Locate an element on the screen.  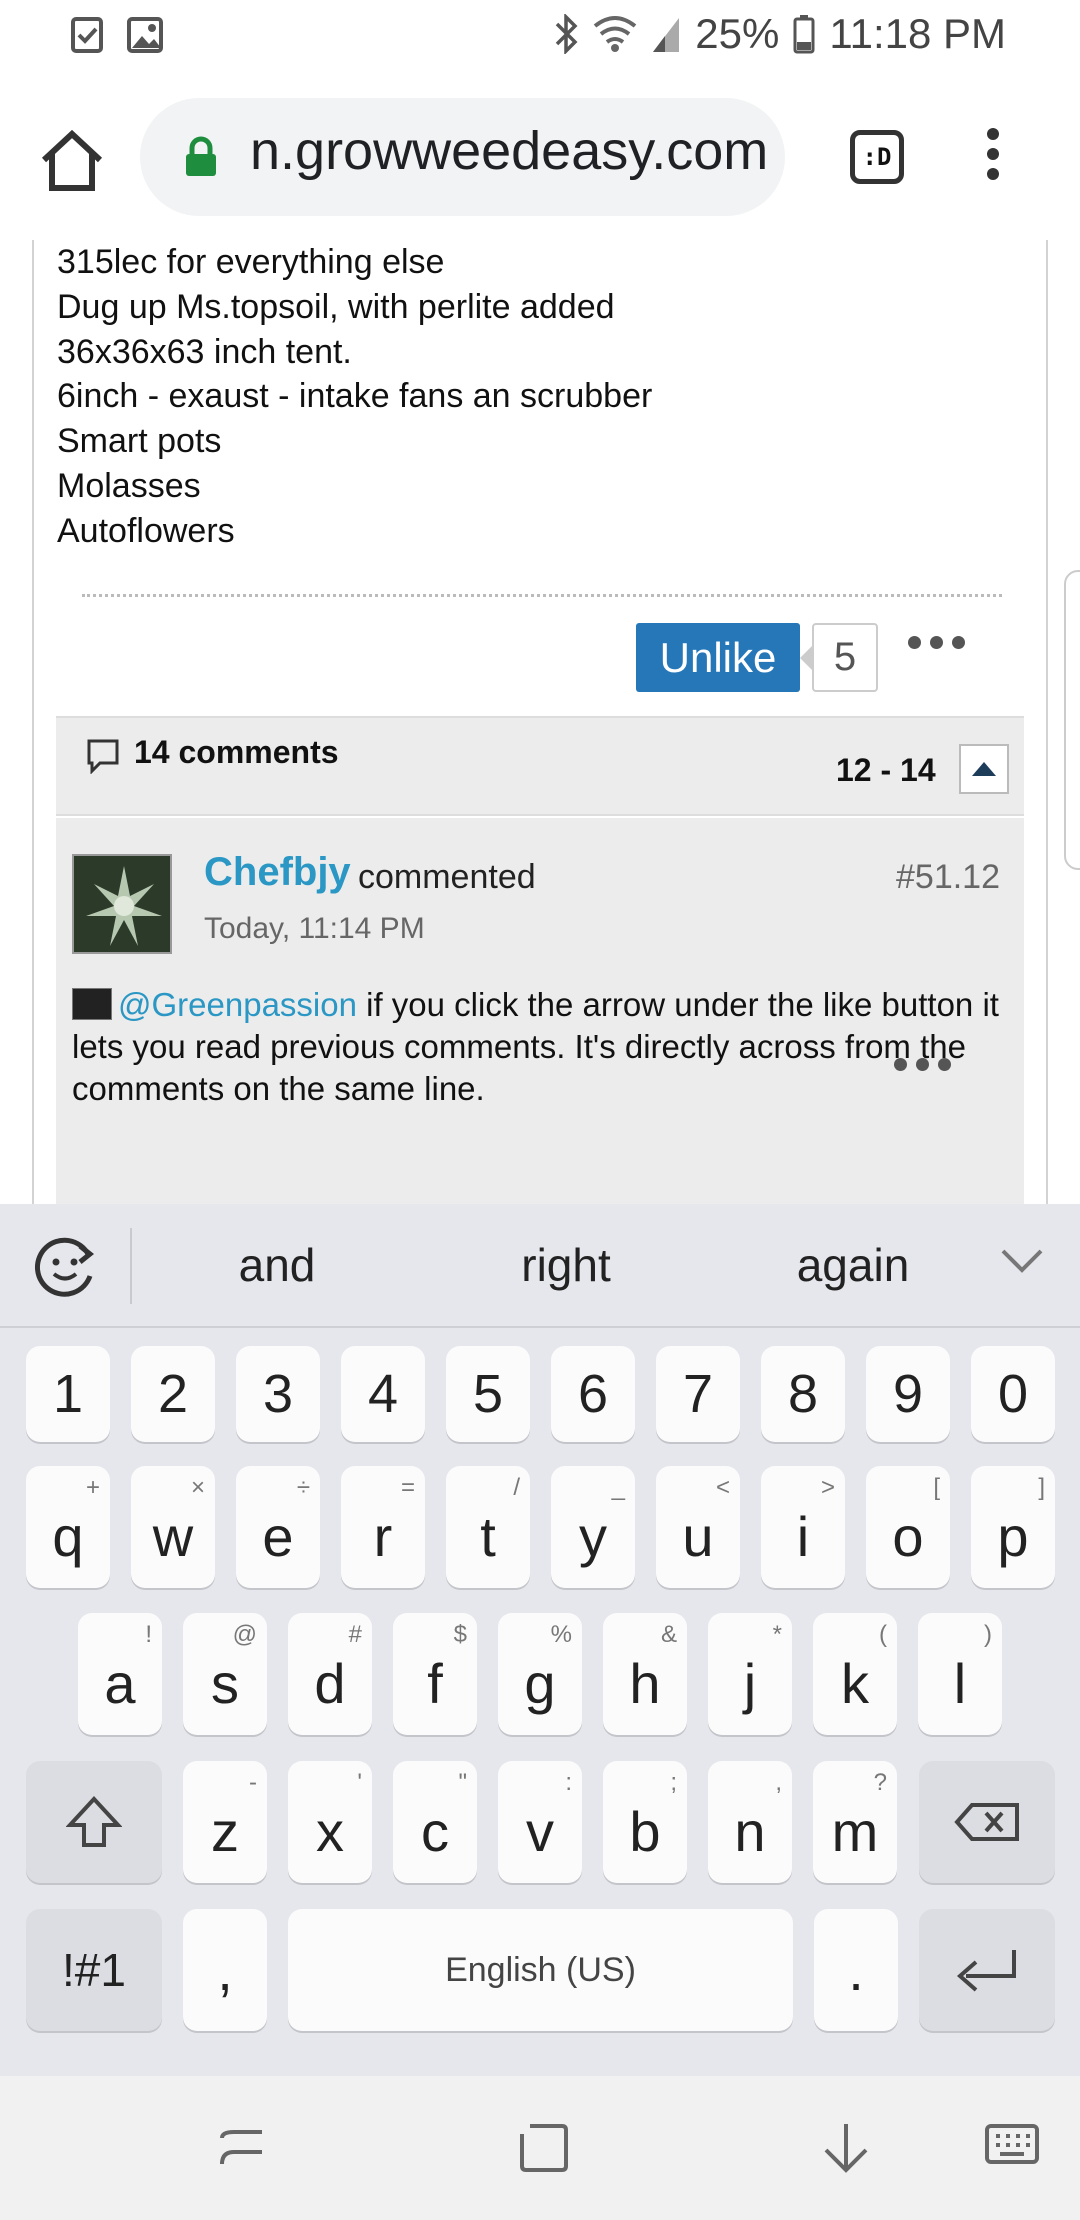
keyboard-suggestion-bar: and right again is located at coordinates (540, 1266).